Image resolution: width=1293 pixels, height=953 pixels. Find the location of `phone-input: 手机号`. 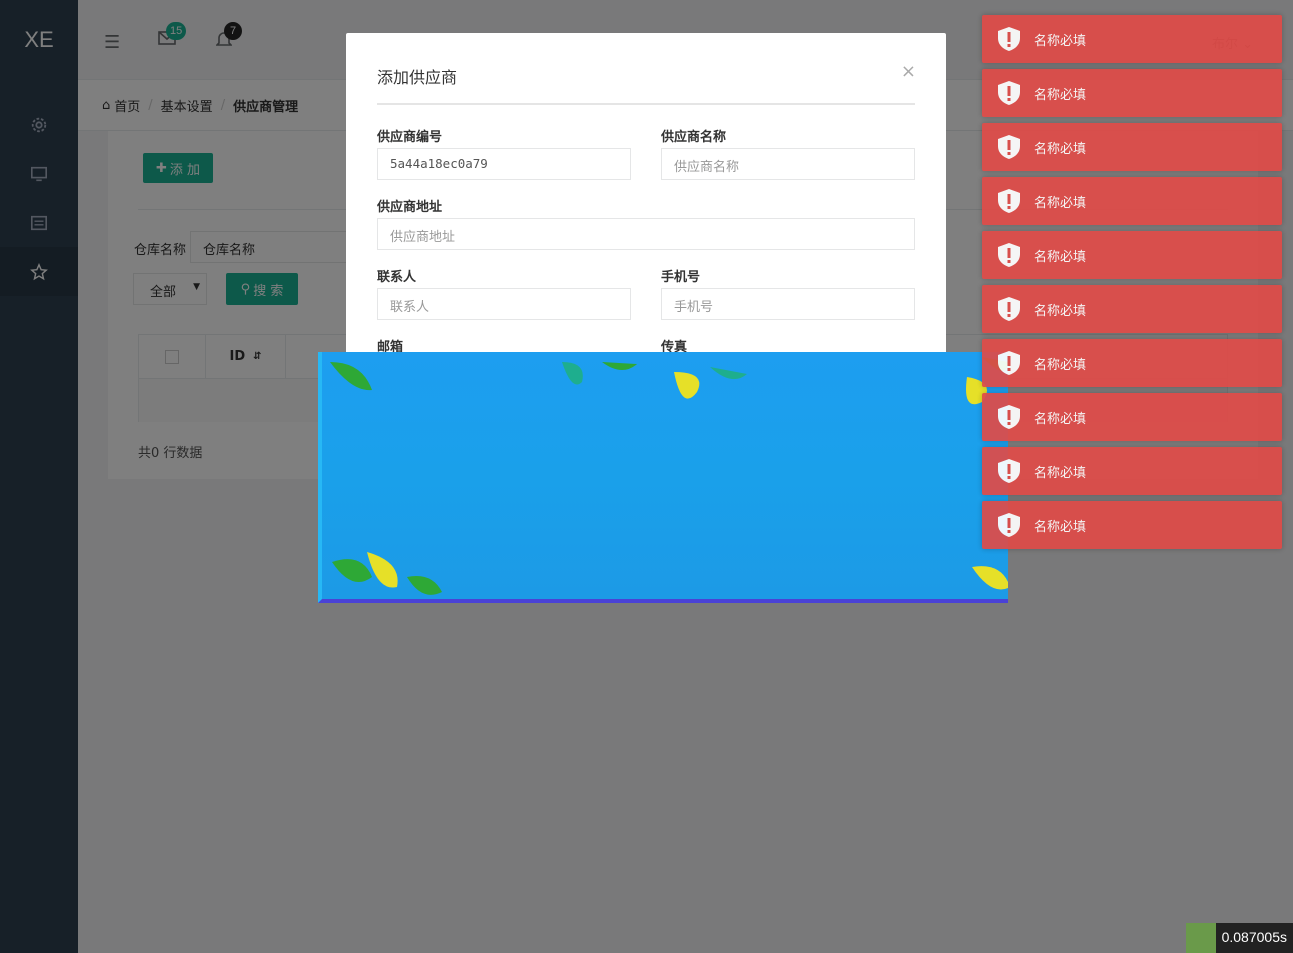

phone-input: 手机号 is located at coordinates (788, 304).